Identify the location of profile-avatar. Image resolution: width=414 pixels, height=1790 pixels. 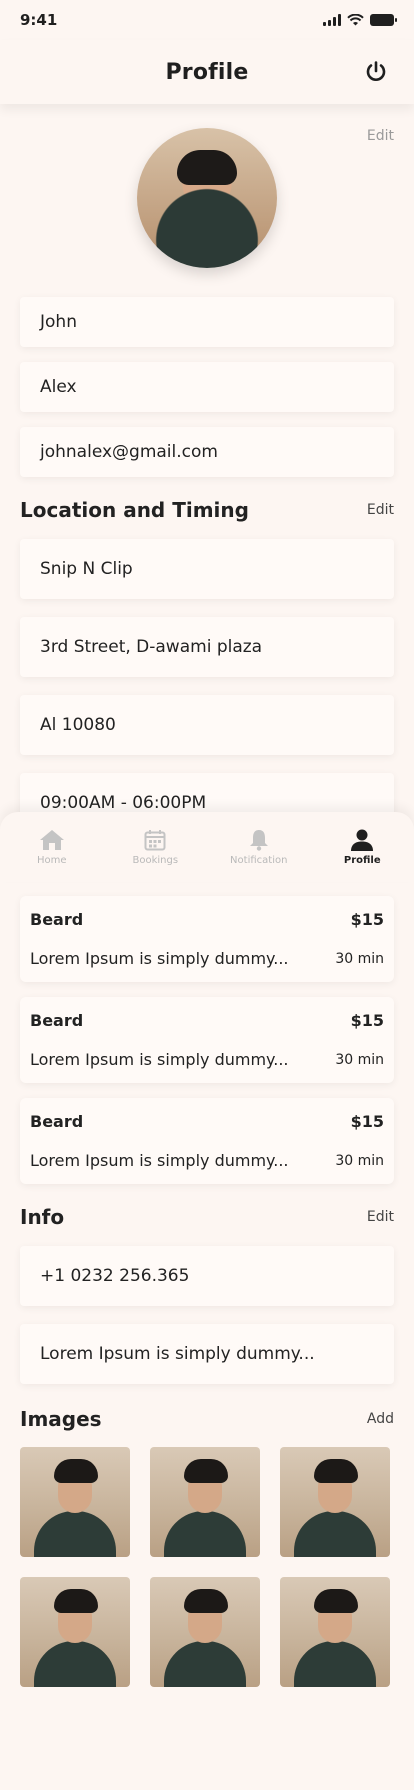
(207, 198).